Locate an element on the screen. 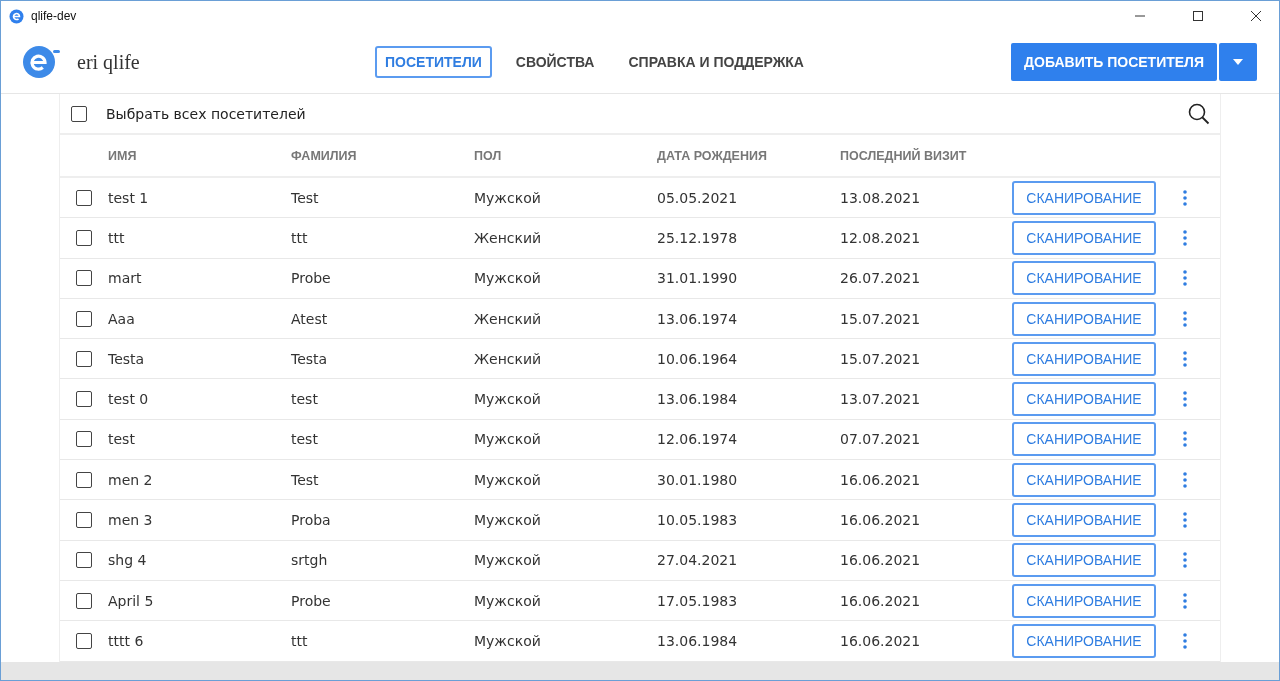 Image resolution: width=1280 pixels, height=681 pixels. table-cell-text: tttt 6 is located at coordinates (126, 640).